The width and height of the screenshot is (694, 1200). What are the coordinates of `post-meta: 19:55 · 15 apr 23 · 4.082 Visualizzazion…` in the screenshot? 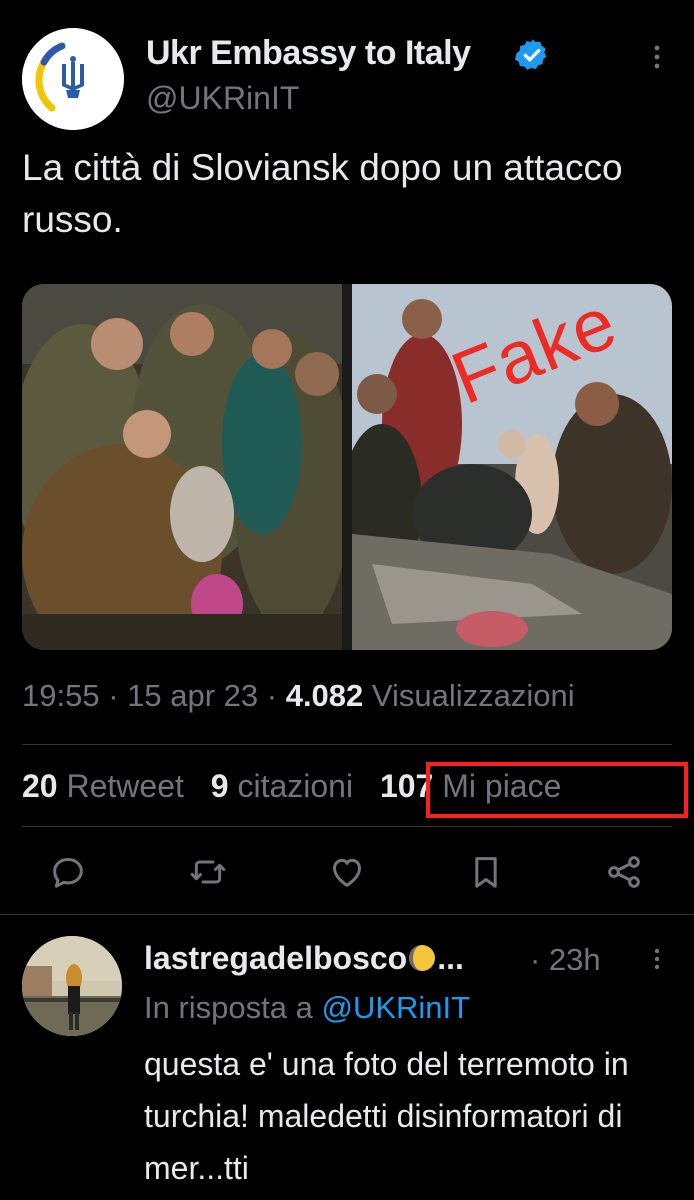 It's located at (298, 696).